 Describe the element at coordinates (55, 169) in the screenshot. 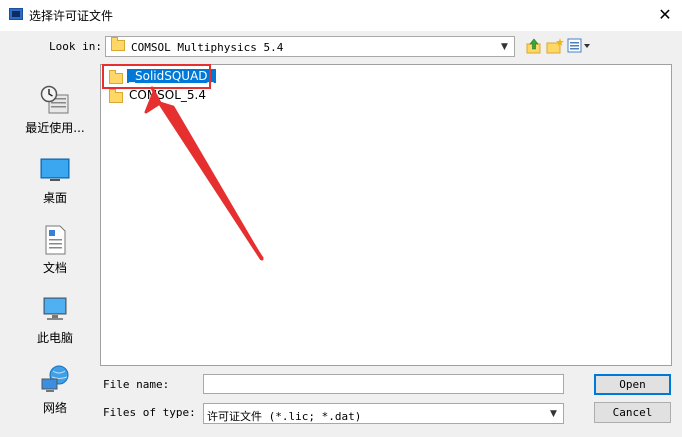

I see `desktop-icon` at that location.